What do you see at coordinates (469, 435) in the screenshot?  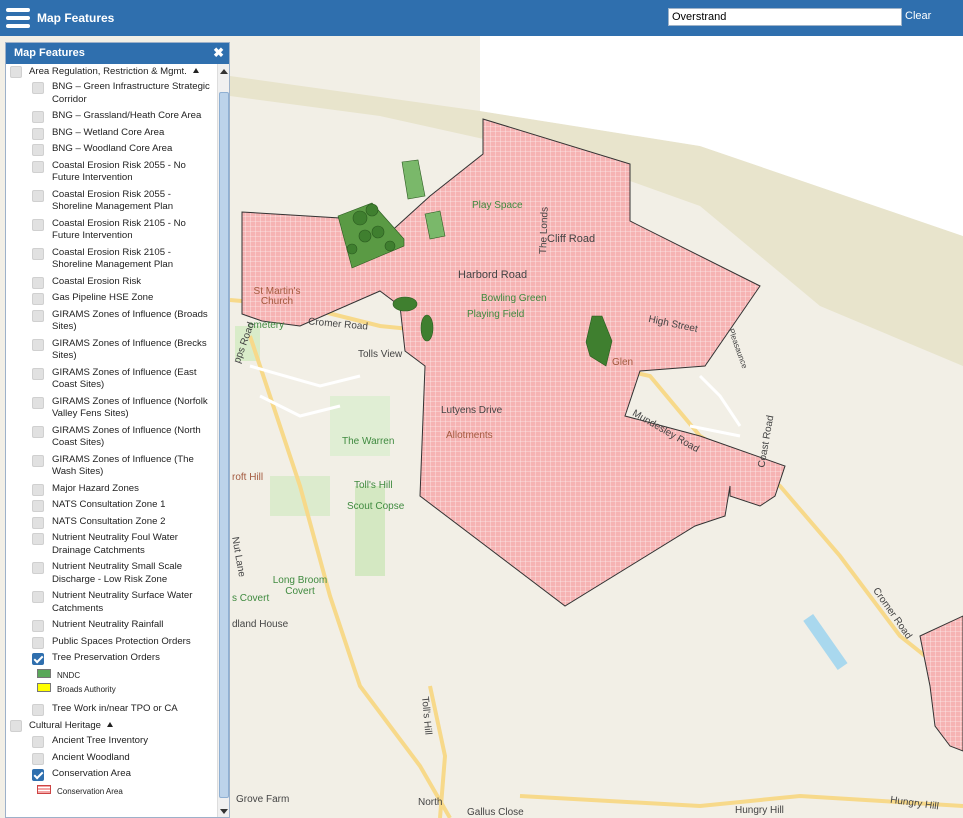 I see `map-label: Allotments` at bounding box center [469, 435].